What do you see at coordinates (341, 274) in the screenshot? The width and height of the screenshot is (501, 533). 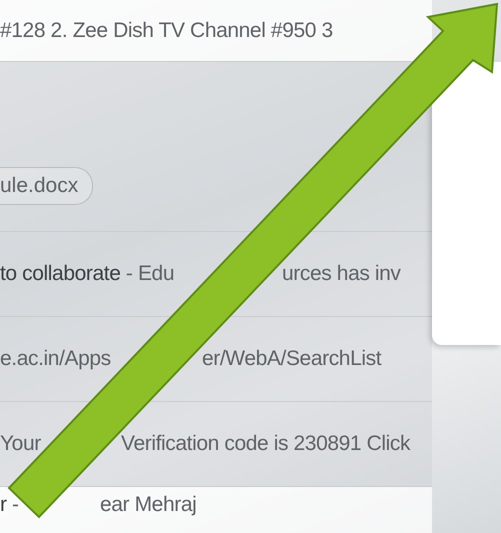 I see `email-snippet: urces has inv` at bounding box center [341, 274].